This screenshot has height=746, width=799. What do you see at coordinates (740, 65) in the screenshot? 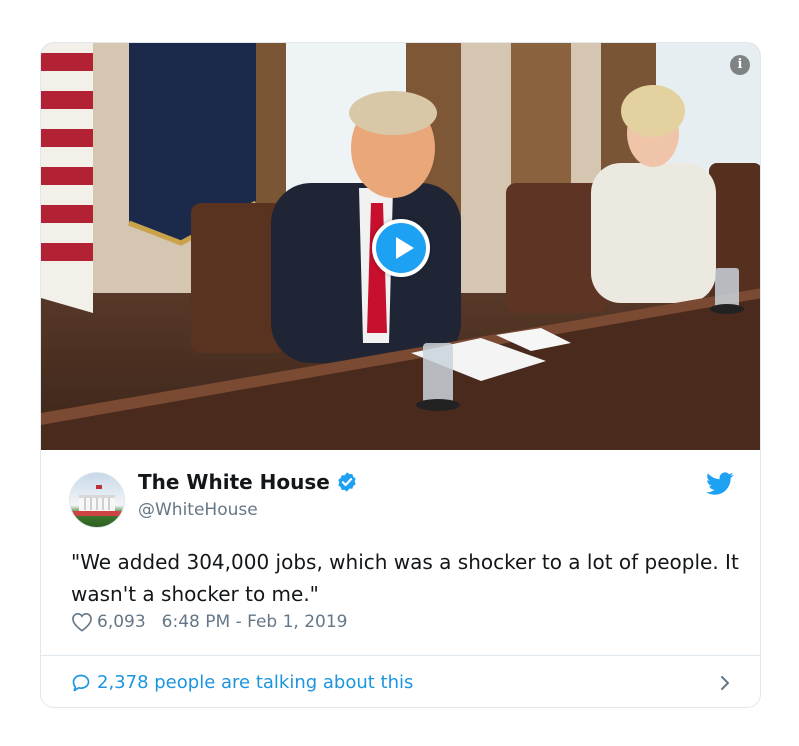
I see `info-icon: i` at bounding box center [740, 65].